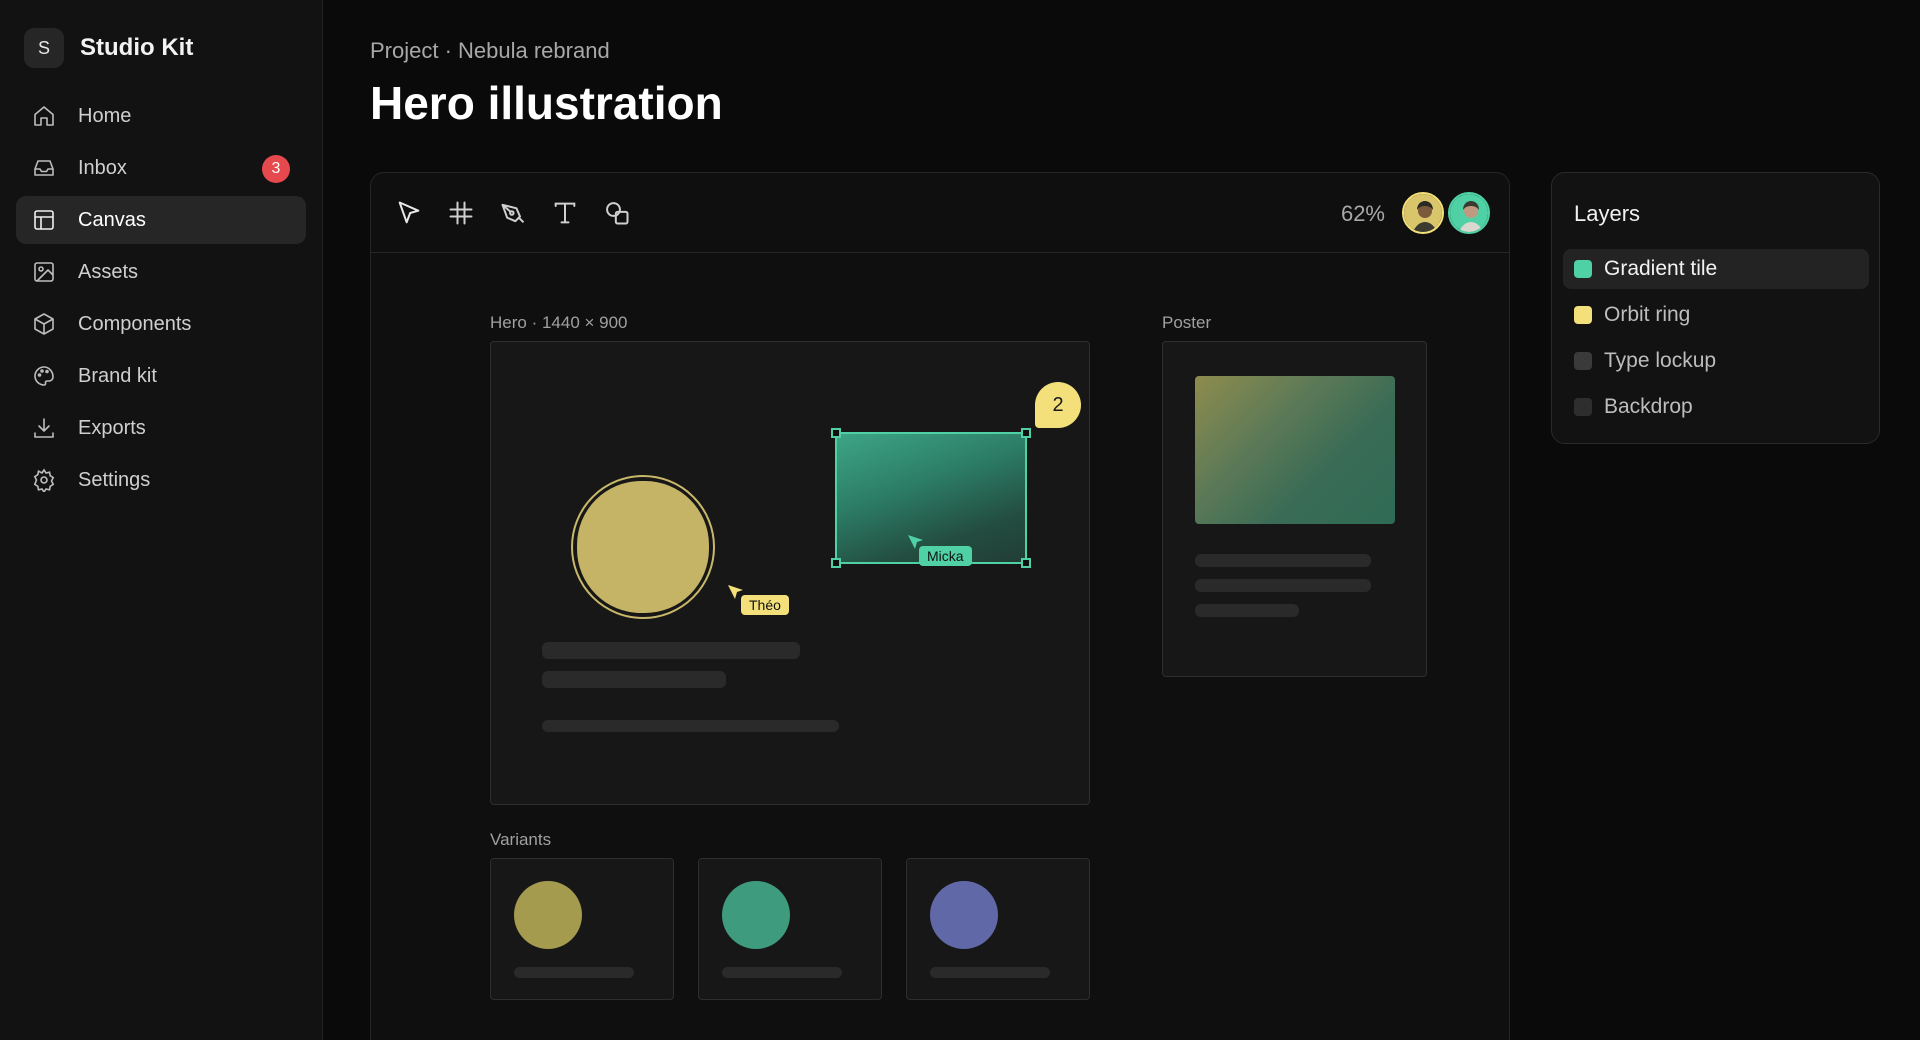 Image resolution: width=1920 pixels, height=1040 pixels. Describe the element at coordinates (1363, 214) in the screenshot. I see `zoom-level: 62%` at that location.